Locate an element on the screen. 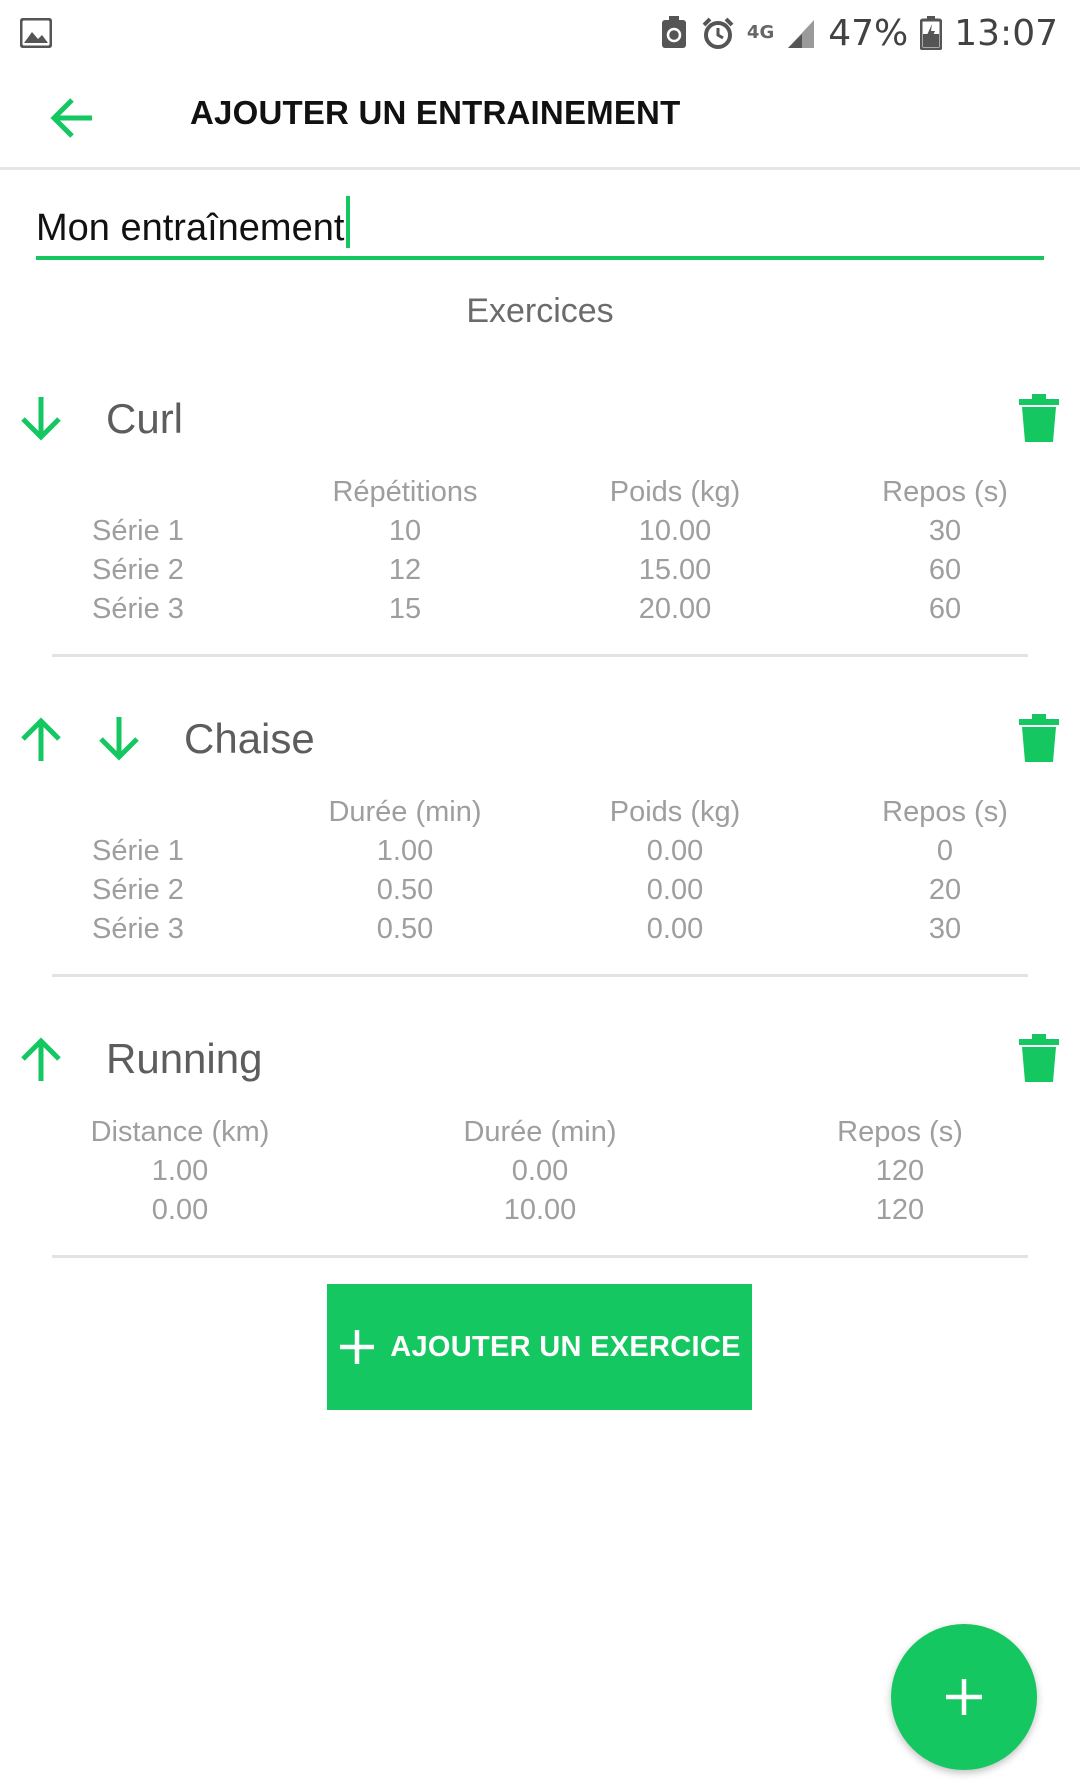 Image resolution: width=1080 pixels, height=1780 pixels. set-value: 12 is located at coordinates (405, 570).